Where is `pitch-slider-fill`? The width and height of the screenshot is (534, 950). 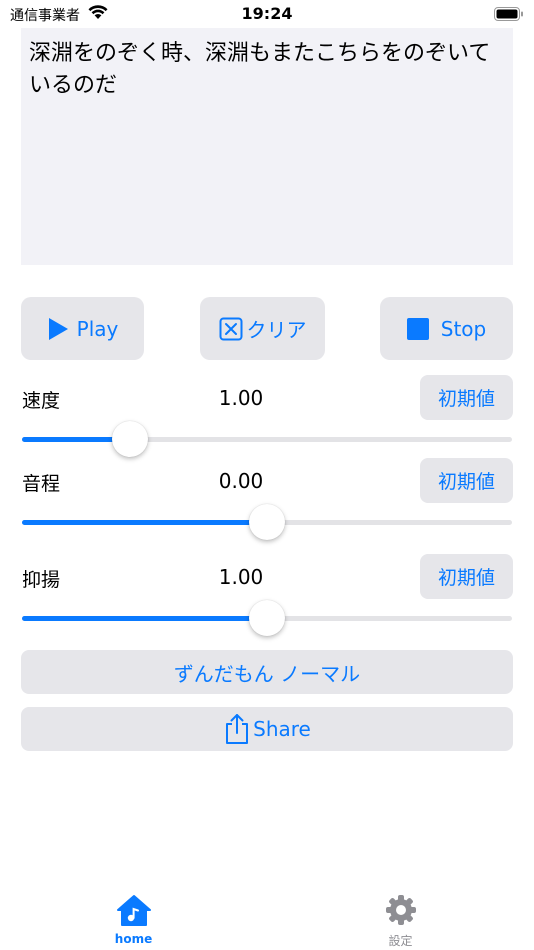 pitch-slider-fill is located at coordinates (144, 522).